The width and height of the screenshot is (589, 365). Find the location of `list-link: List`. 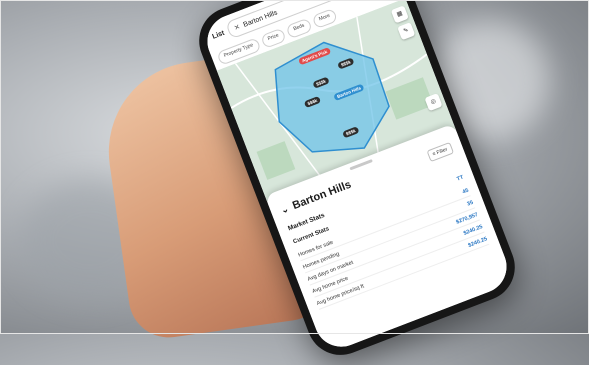

list-link: List is located at coordinates (218, 34).